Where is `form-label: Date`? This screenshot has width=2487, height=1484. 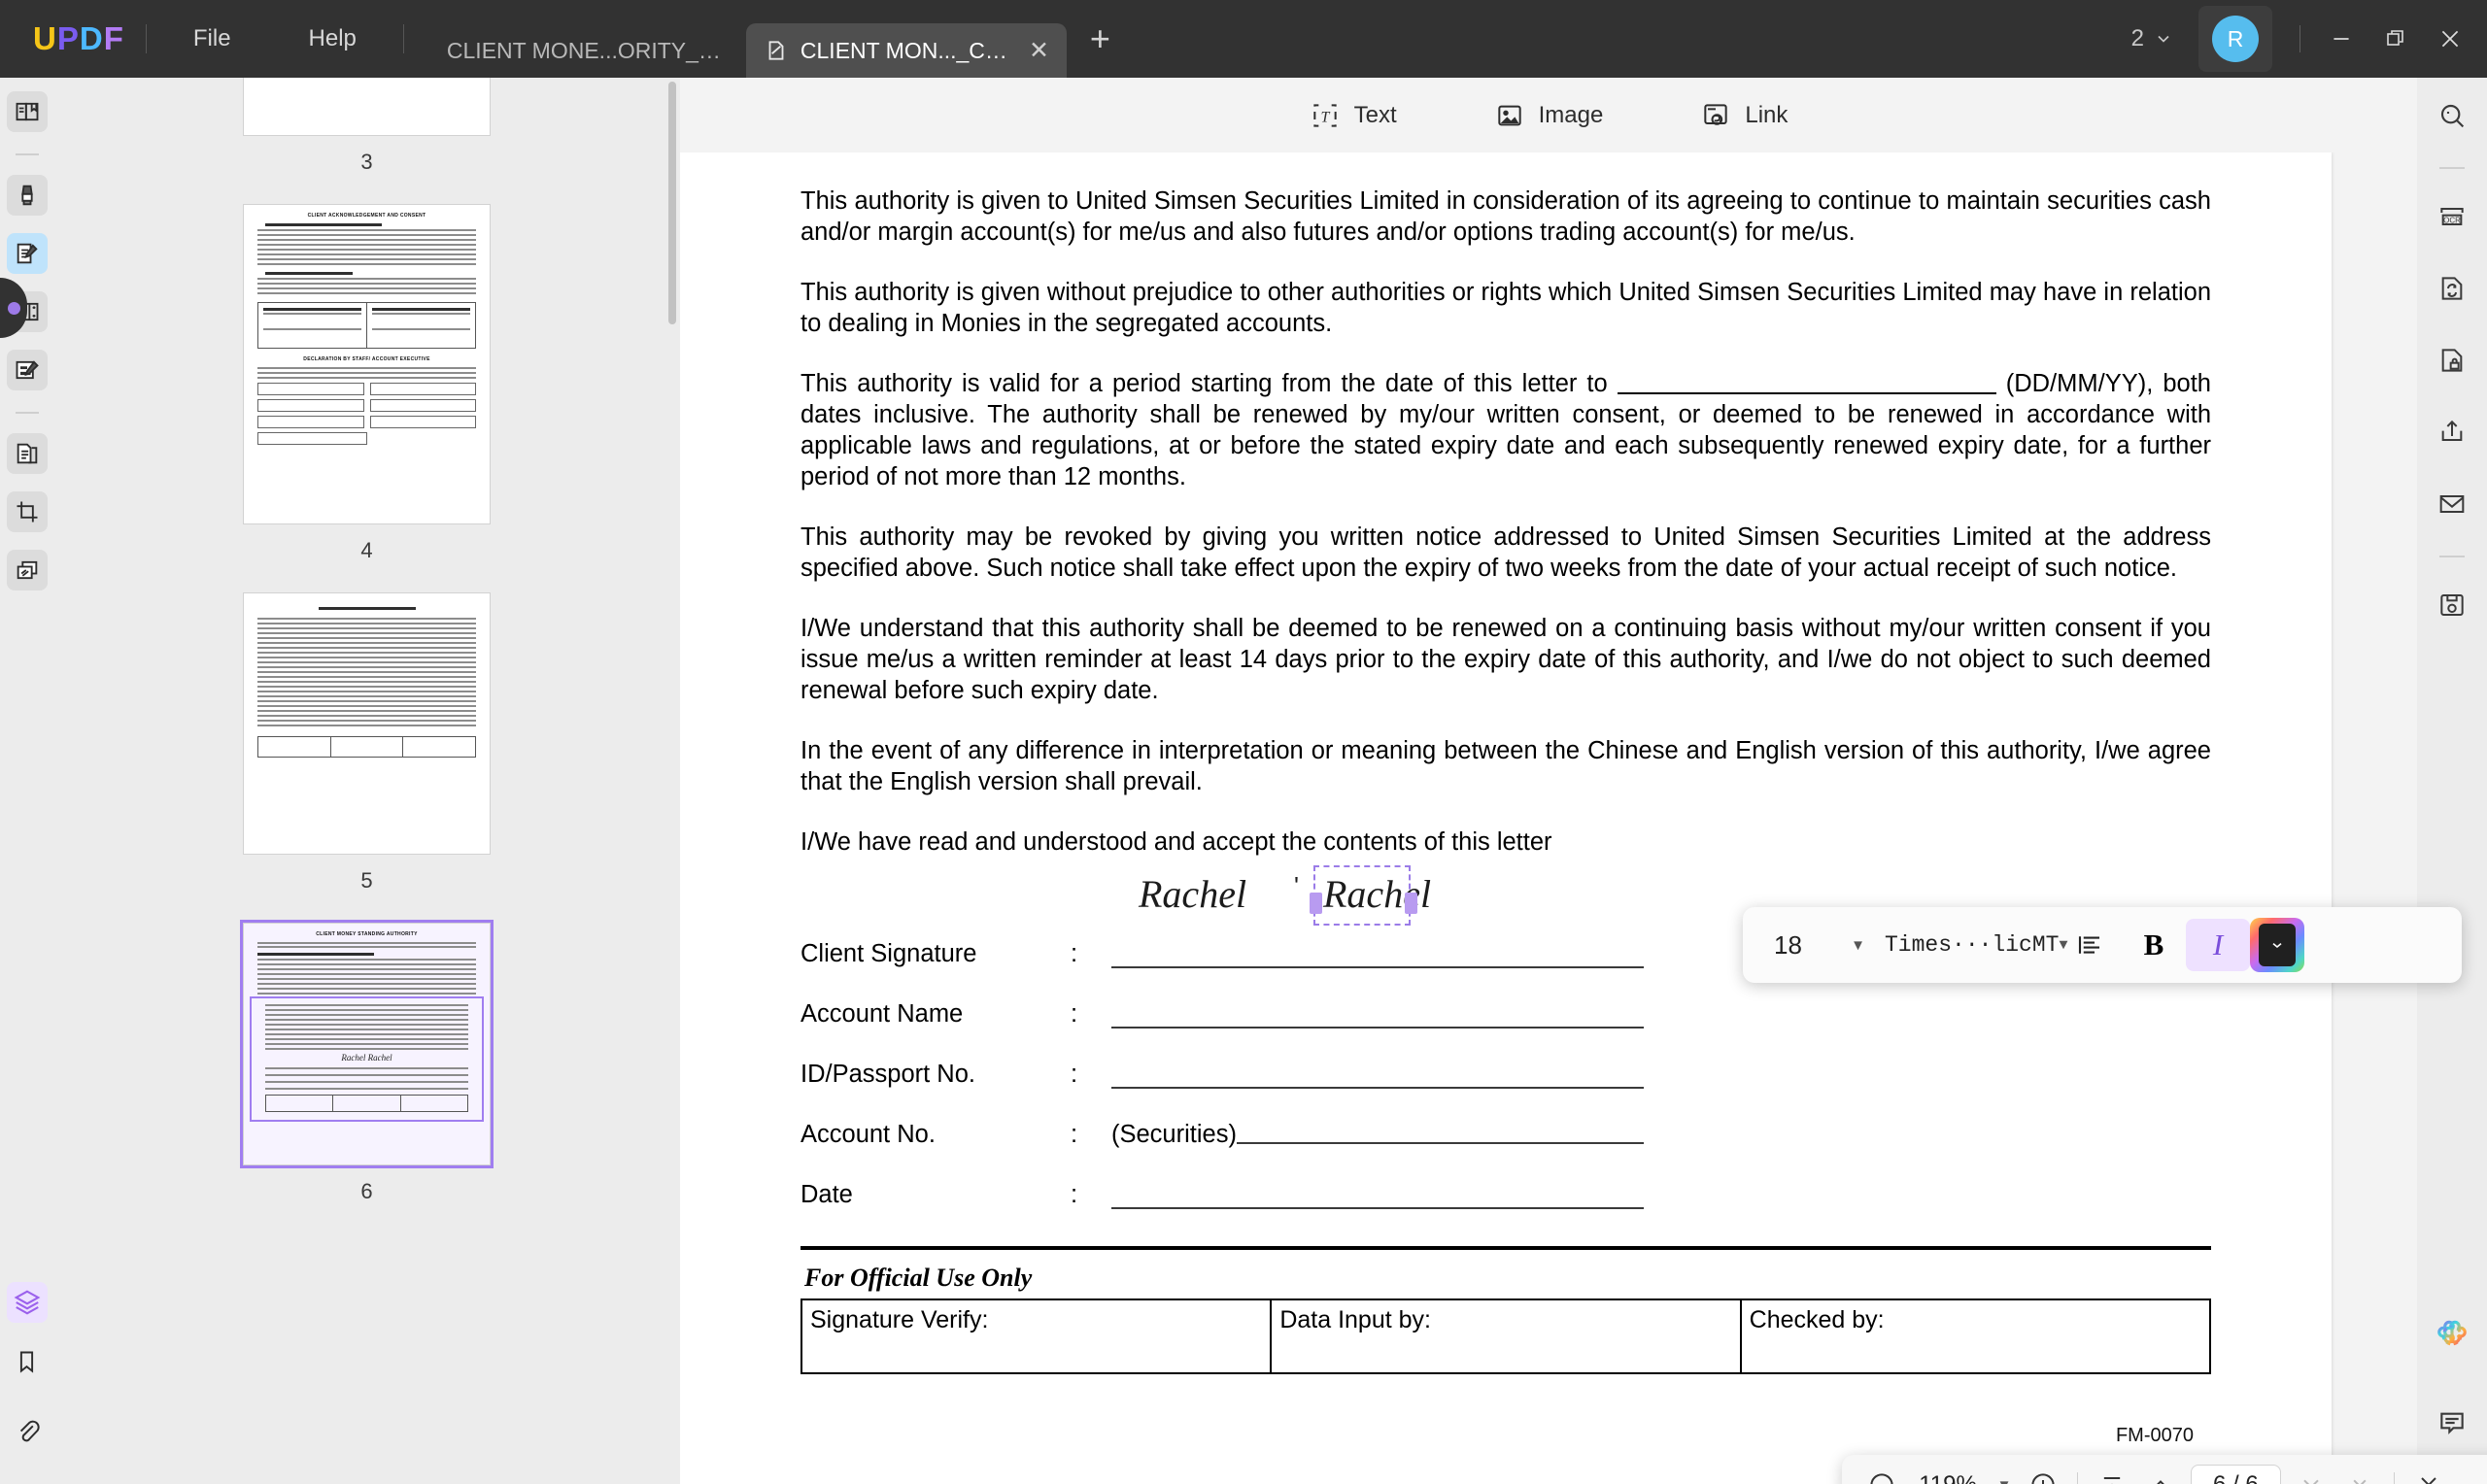
form-label: Date is located at coordinates (827, 1194).